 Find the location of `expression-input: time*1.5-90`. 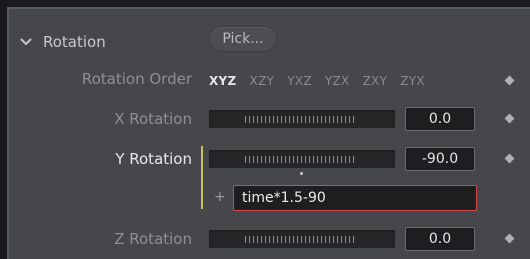

expression-input: time*1.5-90 is located at coordinates (355, 198).